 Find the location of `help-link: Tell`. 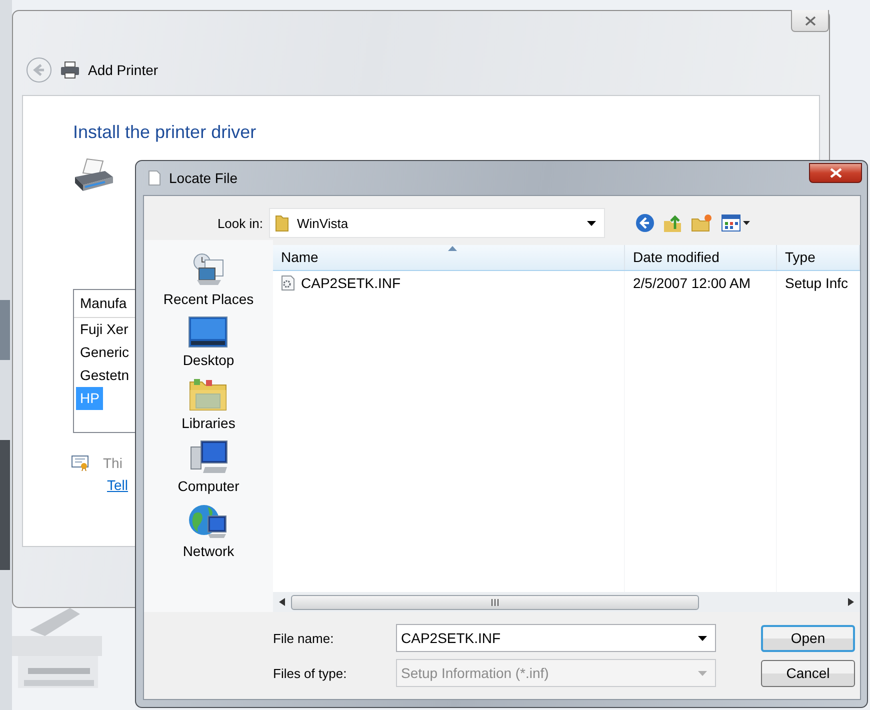

help-link: Tell is located at coordinates (117, 485).